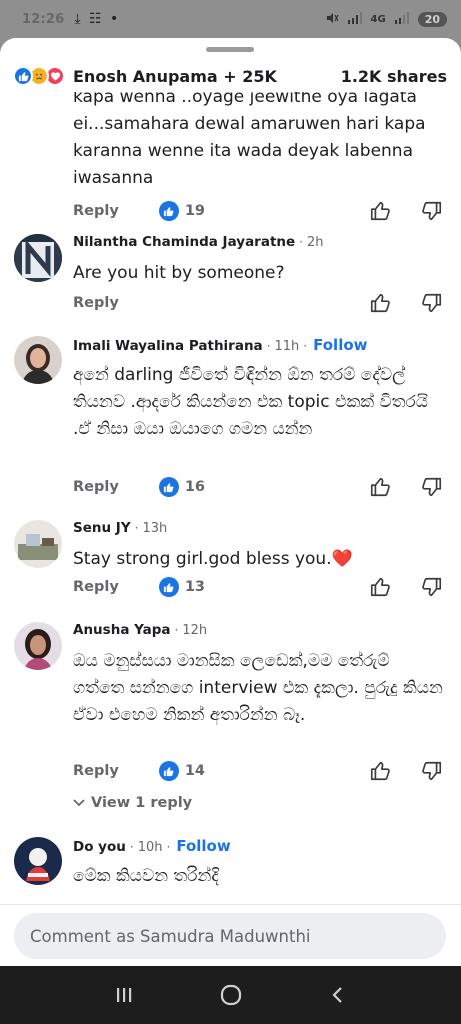  What do you see at coordinates (181, 487) in the screenshot?
I see `like-count: 16` at bounding box center [181, 487].